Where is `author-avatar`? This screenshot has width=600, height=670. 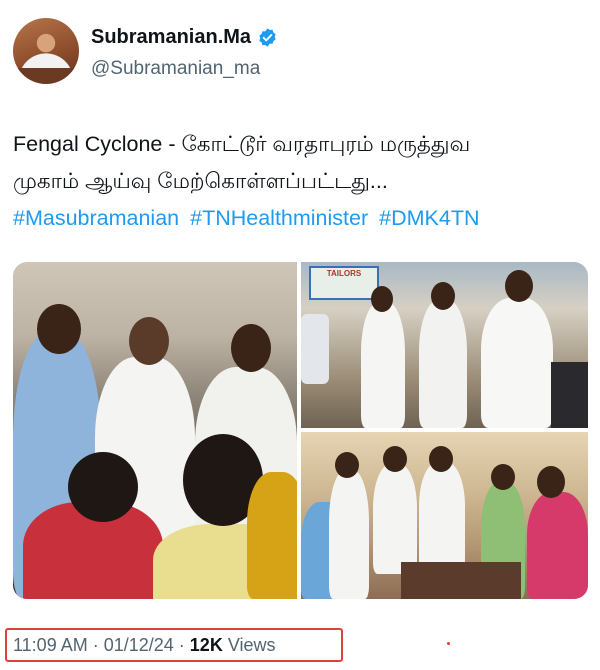
author-avatar is located at coordinates (46, 51).